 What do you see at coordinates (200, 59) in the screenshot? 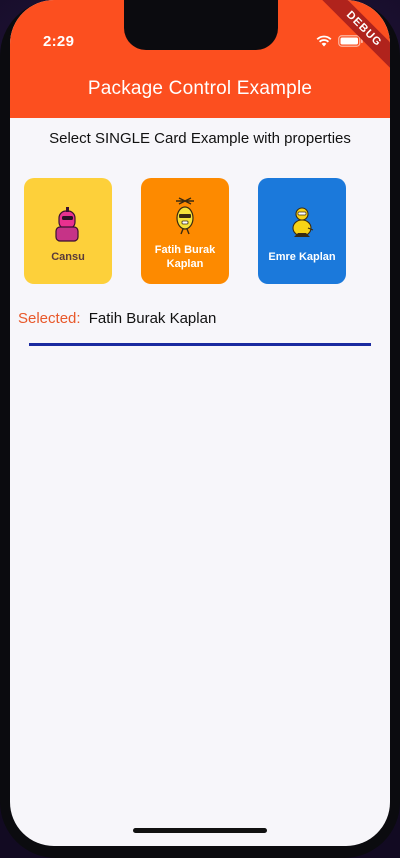
I see `app-bar: 2:29 DEBUG Package Control Example` at bounding box center [200, 59].